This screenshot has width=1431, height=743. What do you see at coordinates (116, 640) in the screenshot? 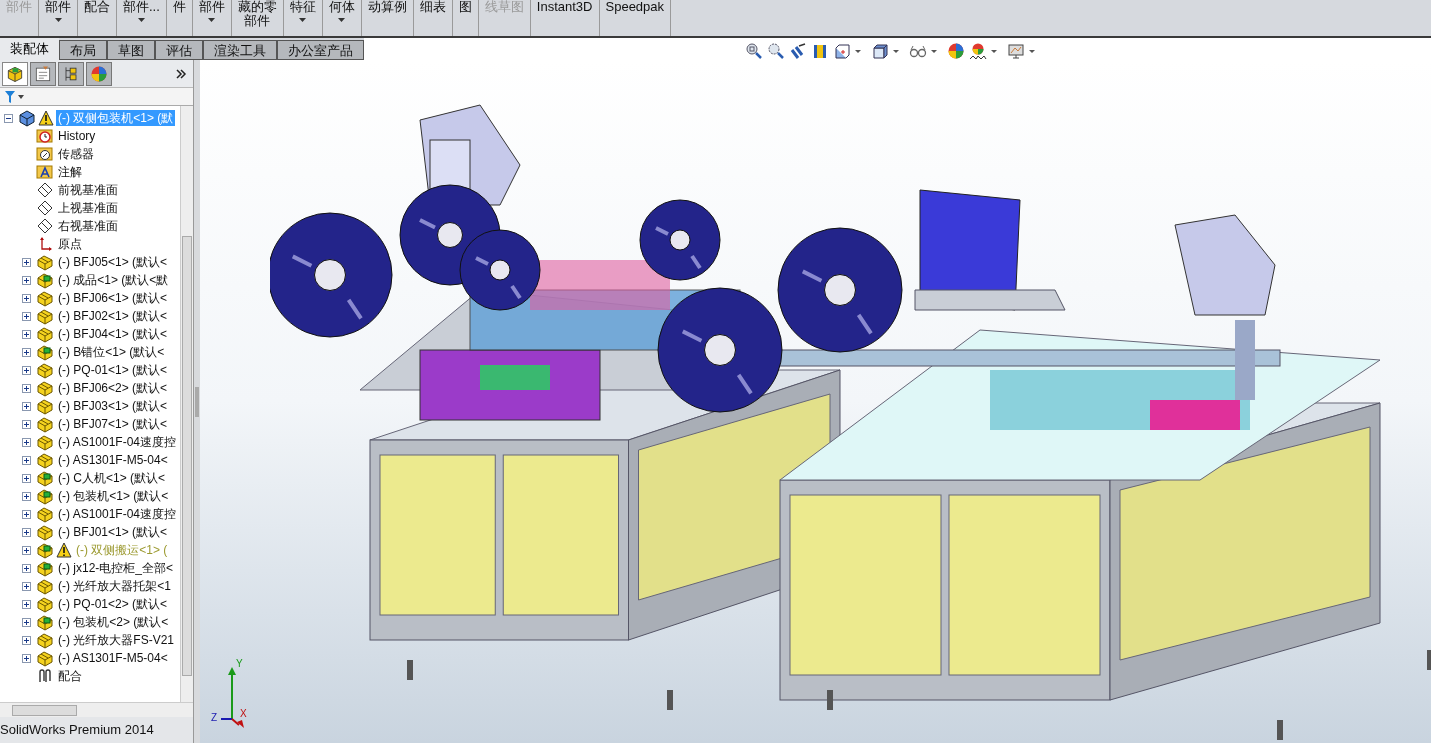
I see `tree-item: (-) 光纤放大器FS-V21` at bounding box center [116, 640].